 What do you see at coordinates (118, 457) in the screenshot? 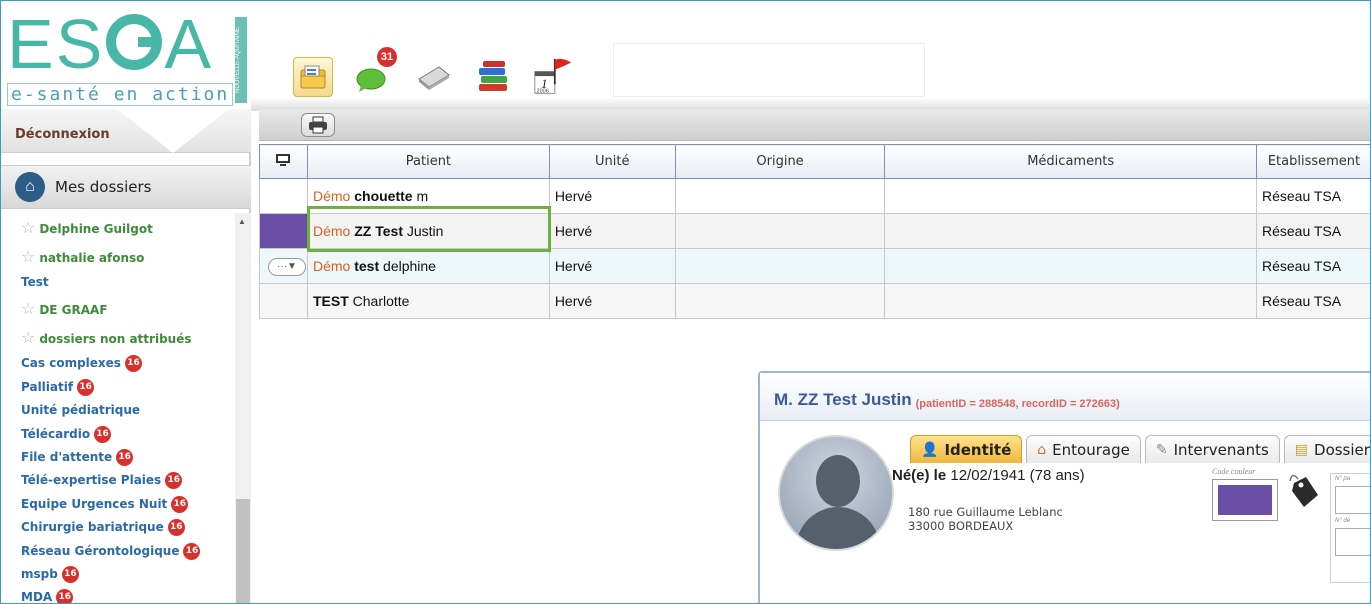
I see `folder-item: File d'attente 16` at bounding box center [118, 457].